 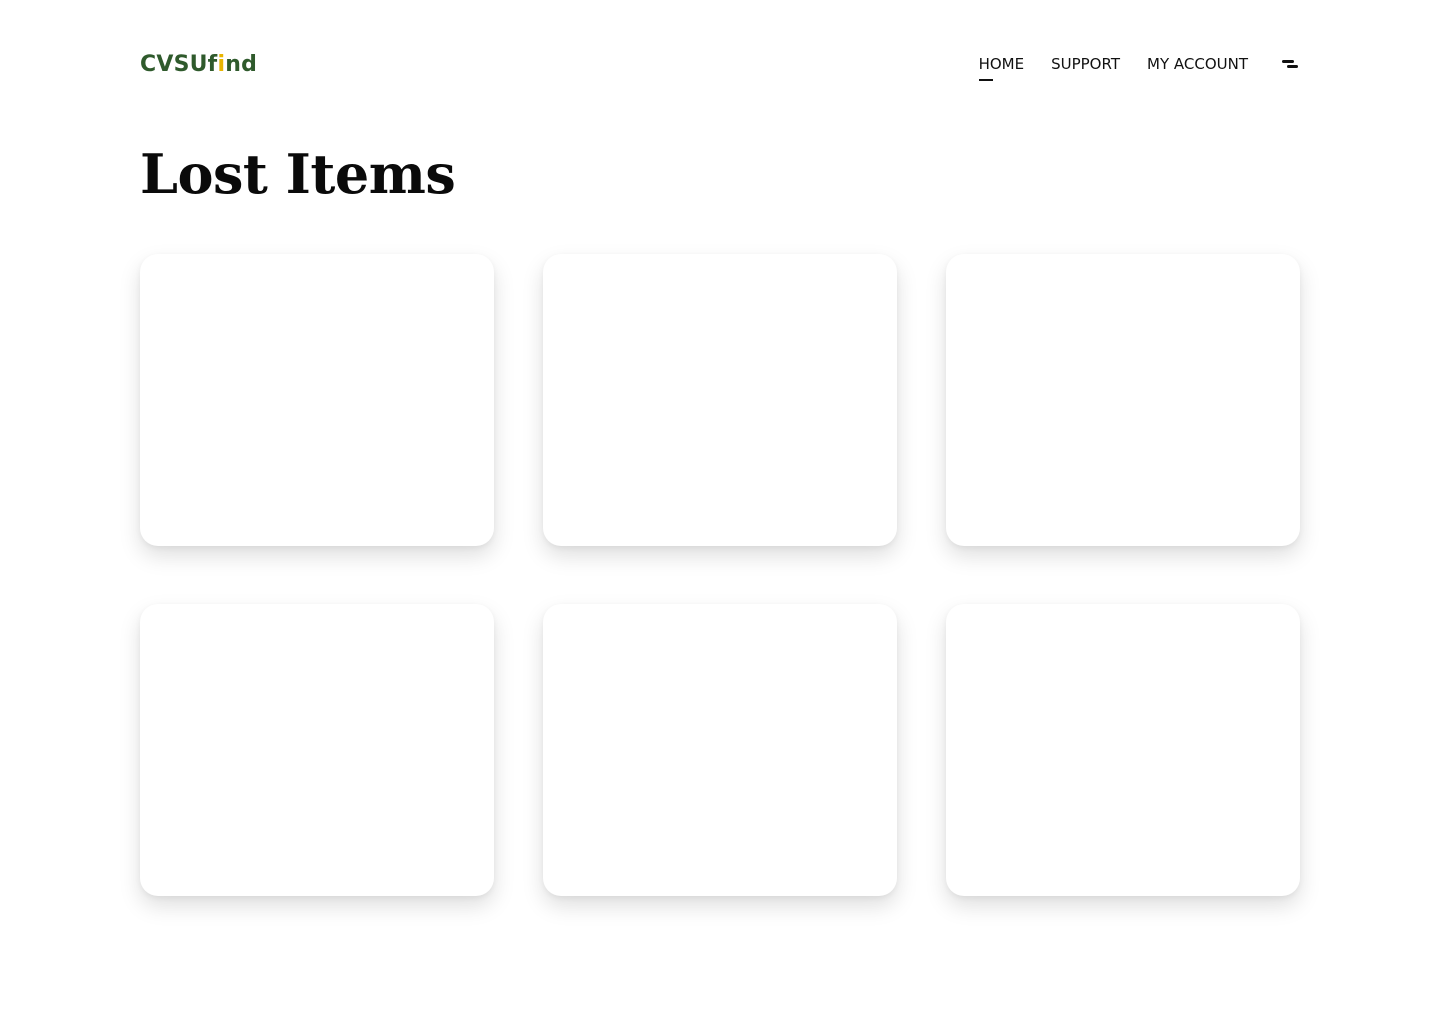 What do you see at coordinates (720, 64) in the screenshot?
I see `header: CVSUfind HOME SUPPORT MY ACCOUNT` at bounding box center [720, 64].